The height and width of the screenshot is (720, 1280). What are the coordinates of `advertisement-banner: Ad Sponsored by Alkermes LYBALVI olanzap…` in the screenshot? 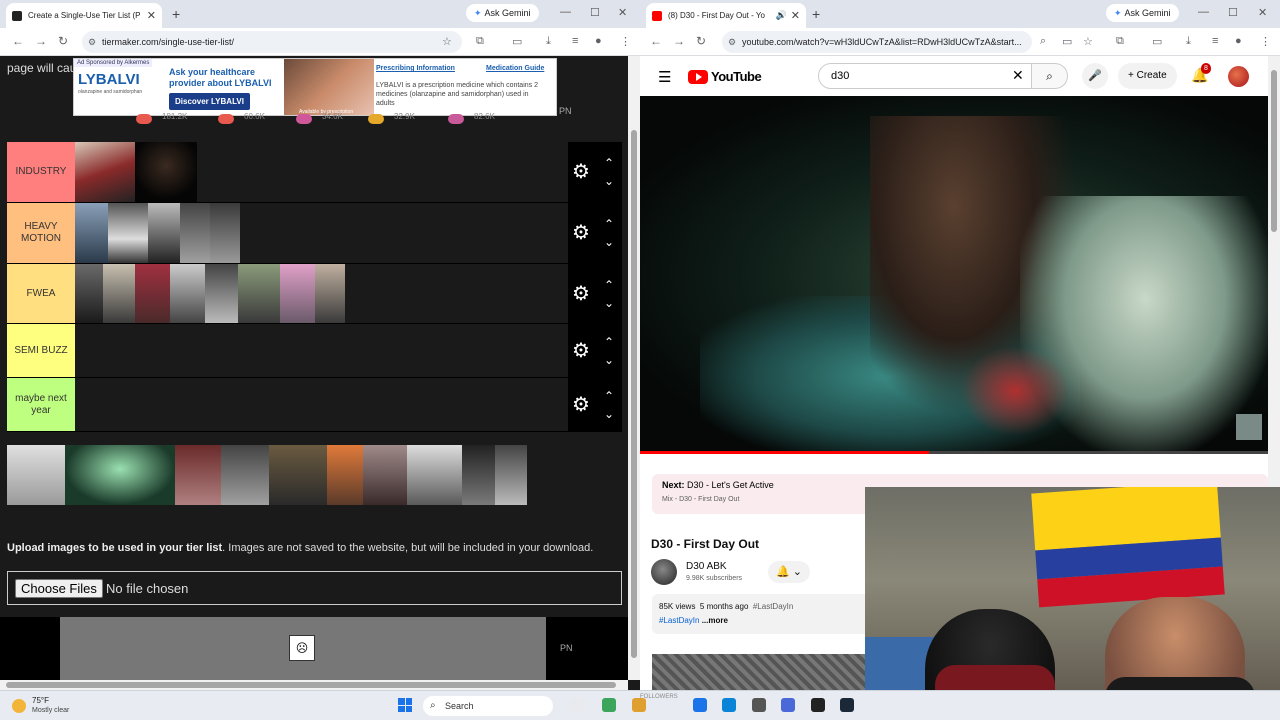 It's located at (315, 87).